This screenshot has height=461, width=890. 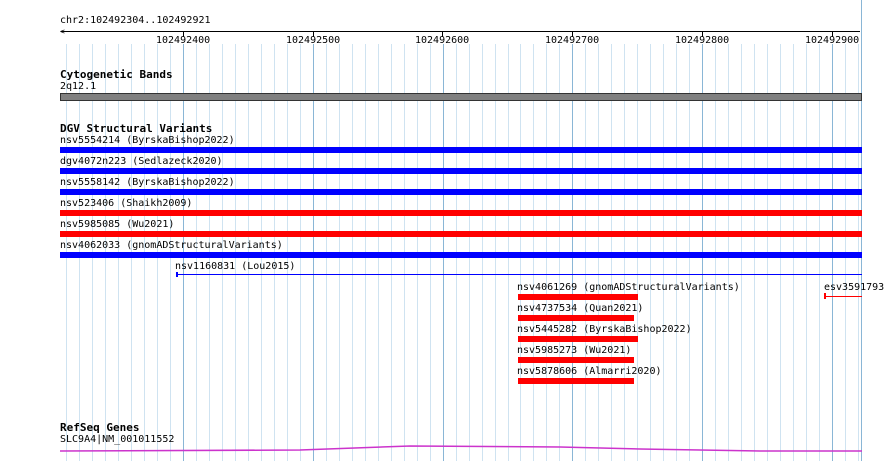 I want to click on variant-label: dgv4072n223 (Sedlazeck2020), so click(x=141, y=161).